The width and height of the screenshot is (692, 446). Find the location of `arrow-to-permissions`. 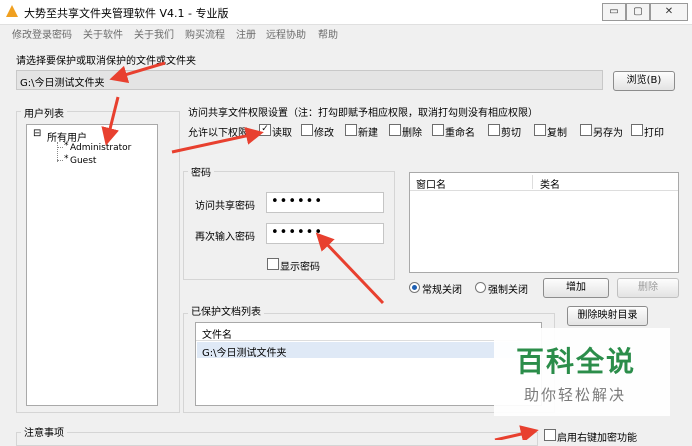

arrow-to-permissions is located at coordinates (217, 140).